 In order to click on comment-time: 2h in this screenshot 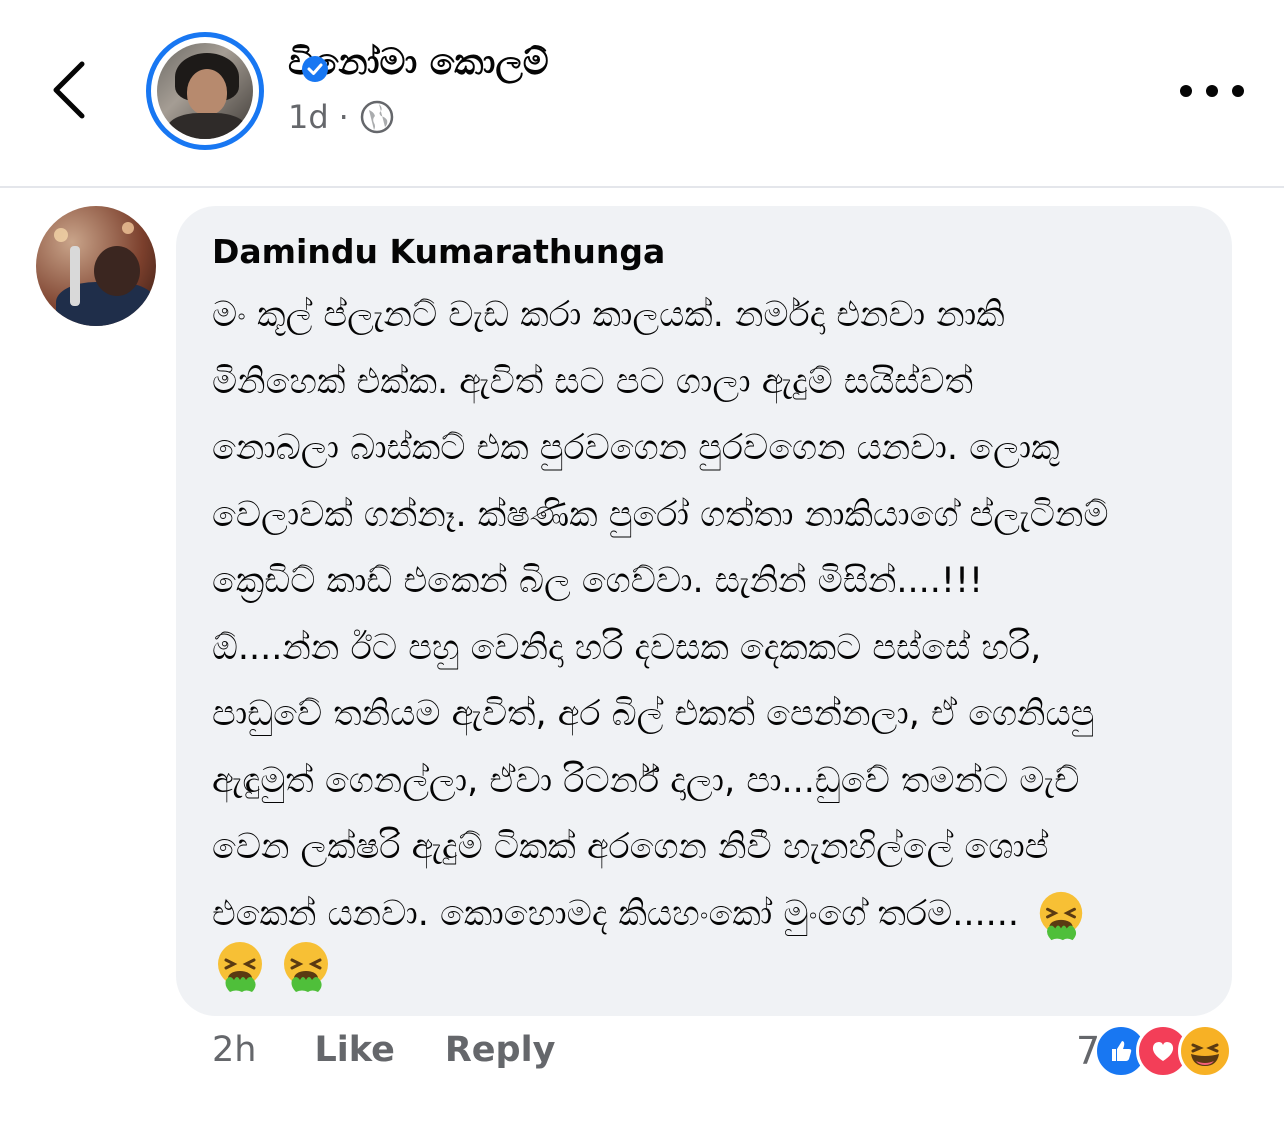, I will do `click(234, 1050)`.